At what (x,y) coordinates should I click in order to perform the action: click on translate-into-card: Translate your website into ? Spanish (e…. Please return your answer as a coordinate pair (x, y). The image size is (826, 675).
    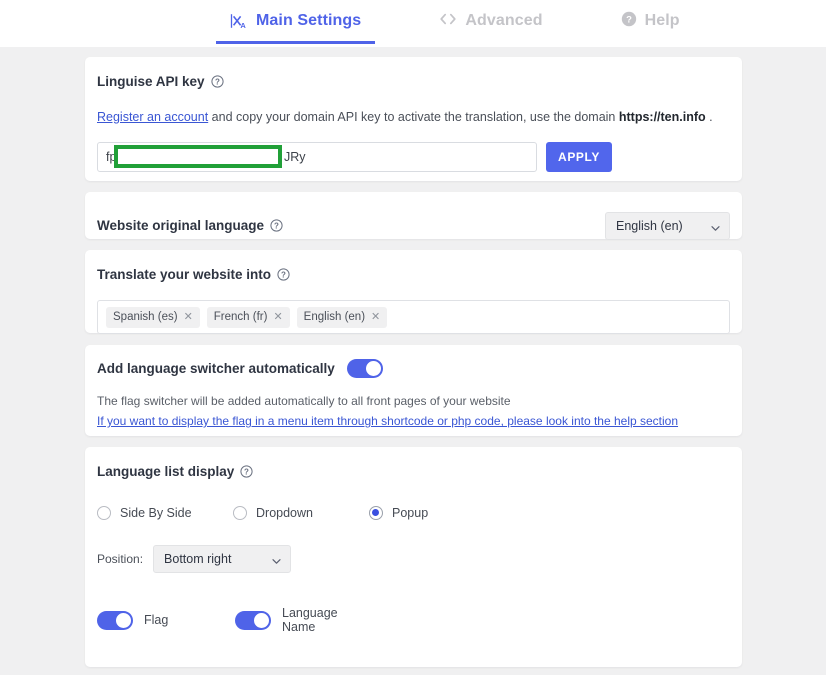
    Looking at the image, I should click on (413, 292).